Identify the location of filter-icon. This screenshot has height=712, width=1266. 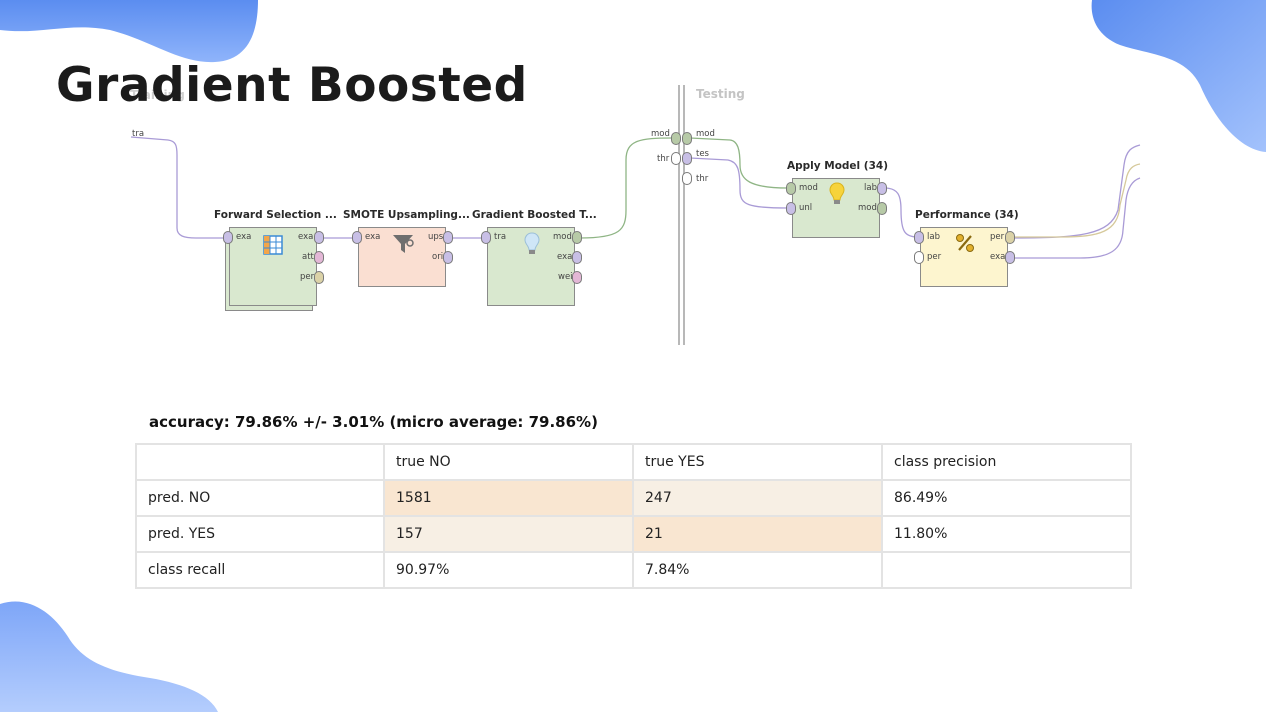
(403, 244).